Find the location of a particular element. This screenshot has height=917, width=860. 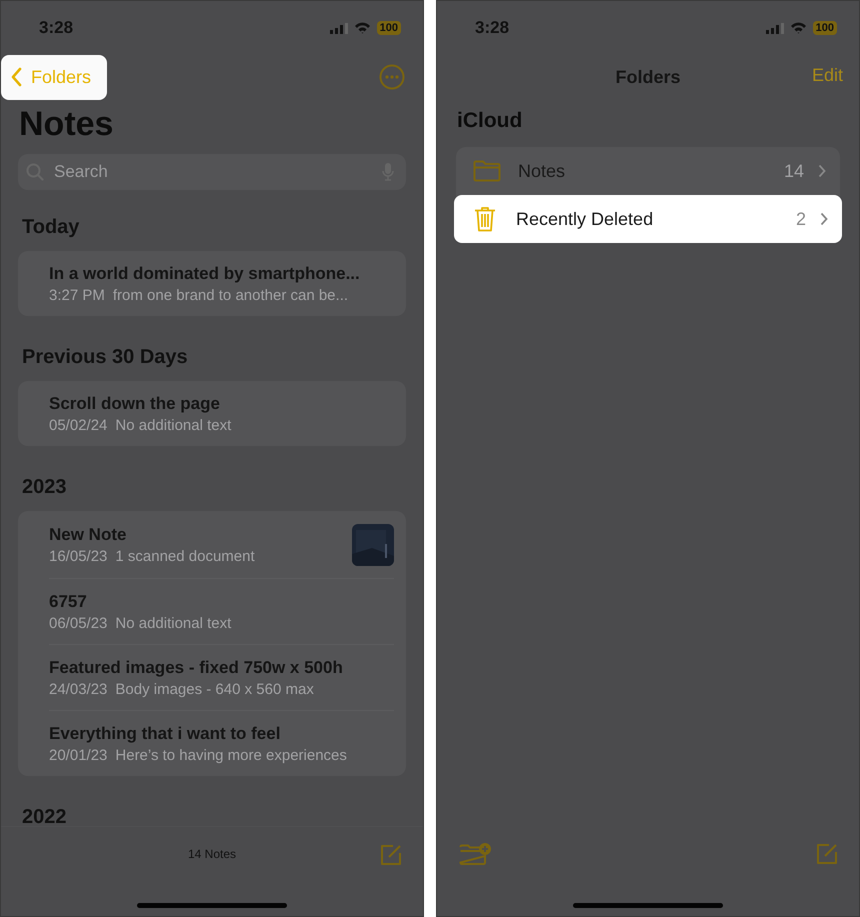

note-date: 24/03/23 is located at coordinates (78, 689).